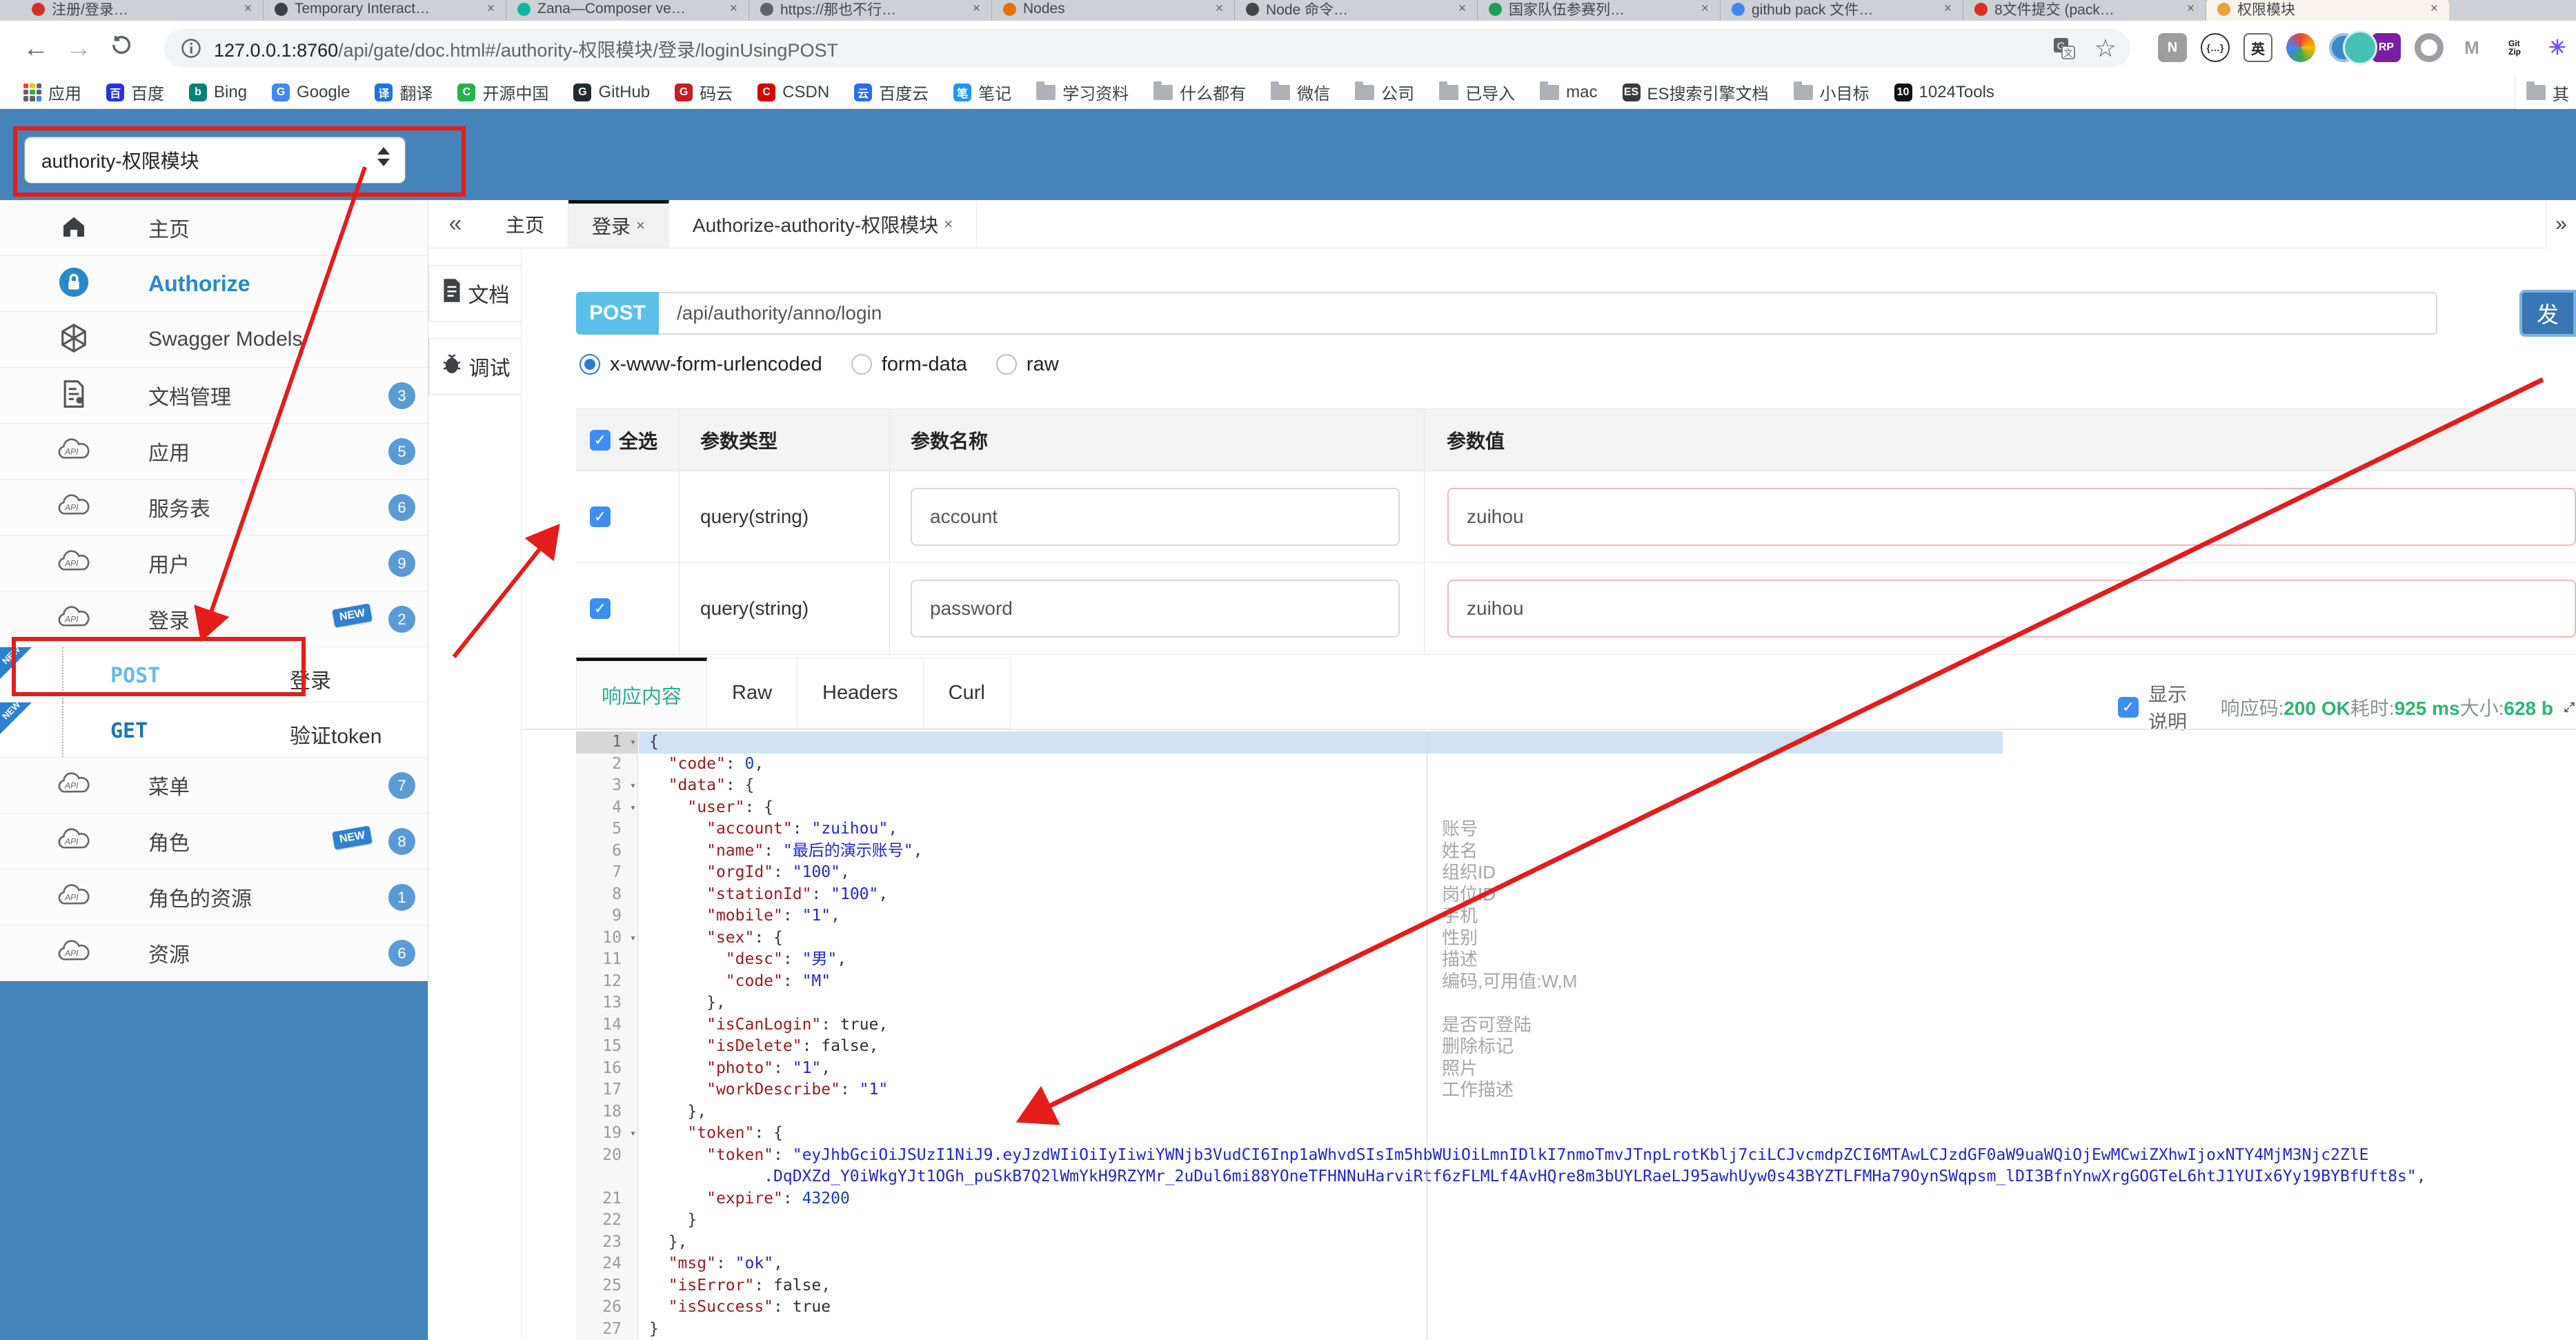  I want to click on forward-icon: →, so click(79, 48).